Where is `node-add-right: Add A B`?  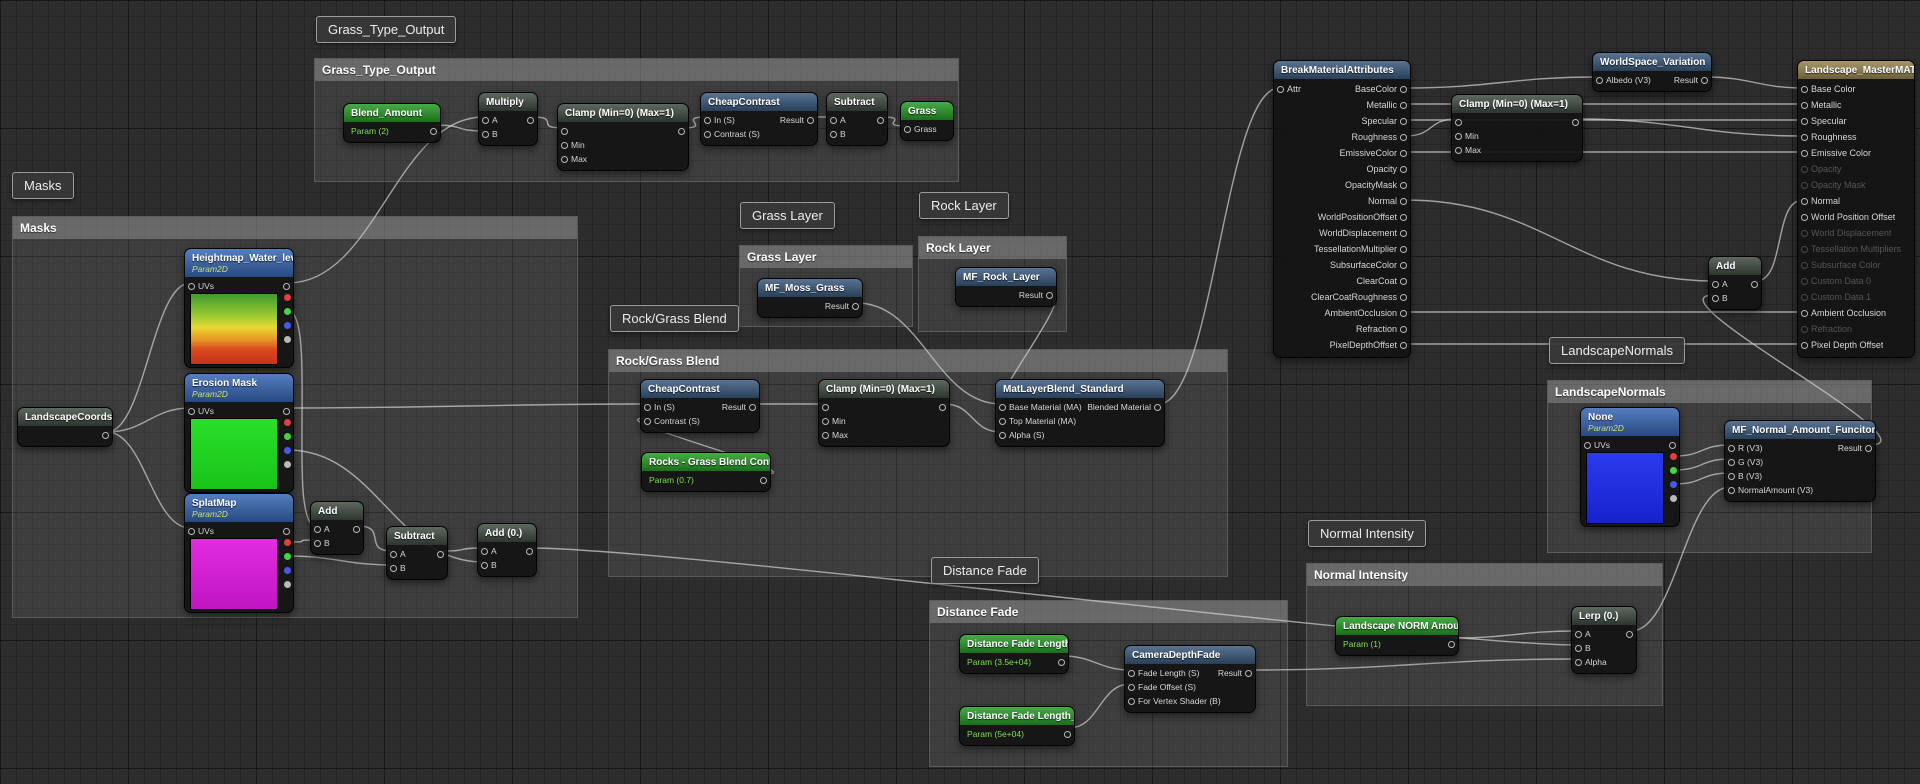 node-add-right: Add A B is located at coordinates (1735, 283).